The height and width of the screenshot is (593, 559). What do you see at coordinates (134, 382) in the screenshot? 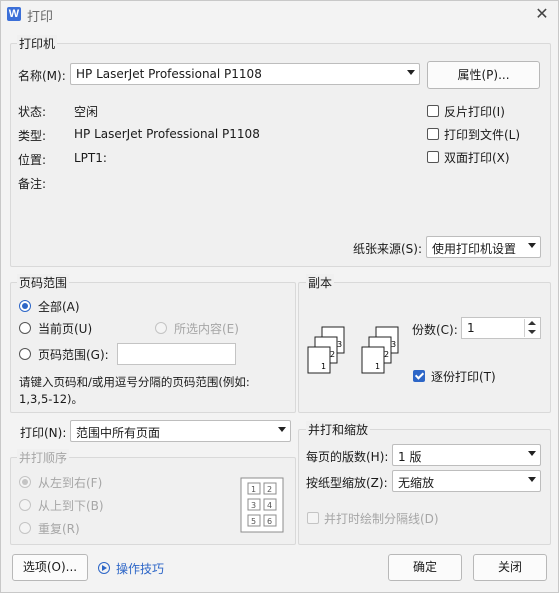
I see `page-range-hint-line1: 请键入页码和/或用逗号分隔的页码范围(例如:` at bounding box center [134, 382].